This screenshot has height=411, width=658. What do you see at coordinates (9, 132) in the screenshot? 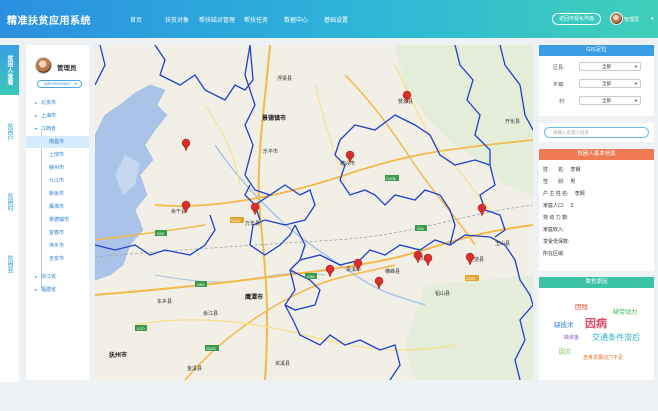
I see `tab-poverty-household: 贫困户` at bounding box center [9, 132].